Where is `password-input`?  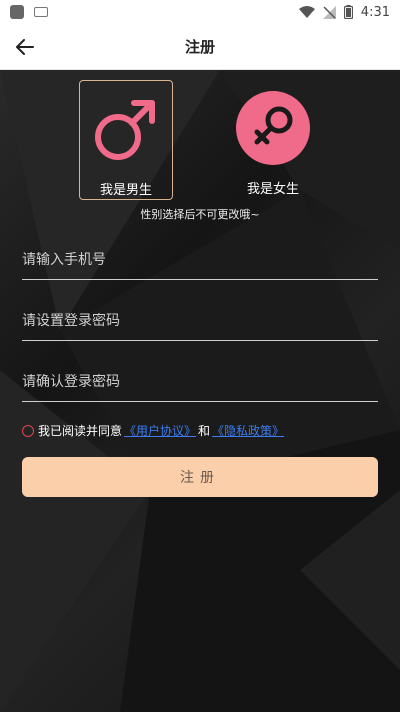 password-input is located at coordinates (200, 320).